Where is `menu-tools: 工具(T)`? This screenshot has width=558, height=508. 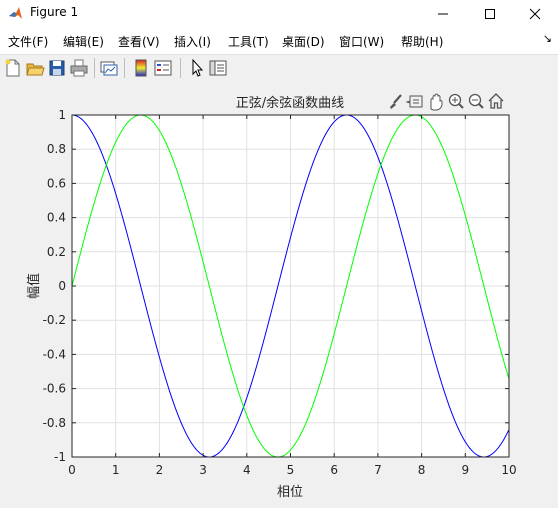
menu-tools: 工具(T) is located at coordinates (248, 41).